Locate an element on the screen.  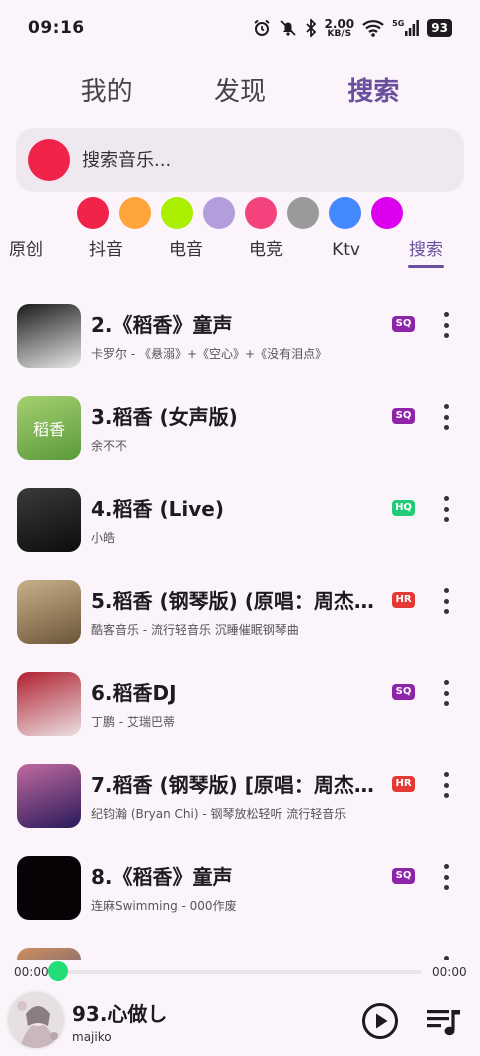
song-artist: 纪钧瀚 (Bryan Chi) - 钢琴放松轻听 流行轻音乐 is located at coordinates (219, 813).